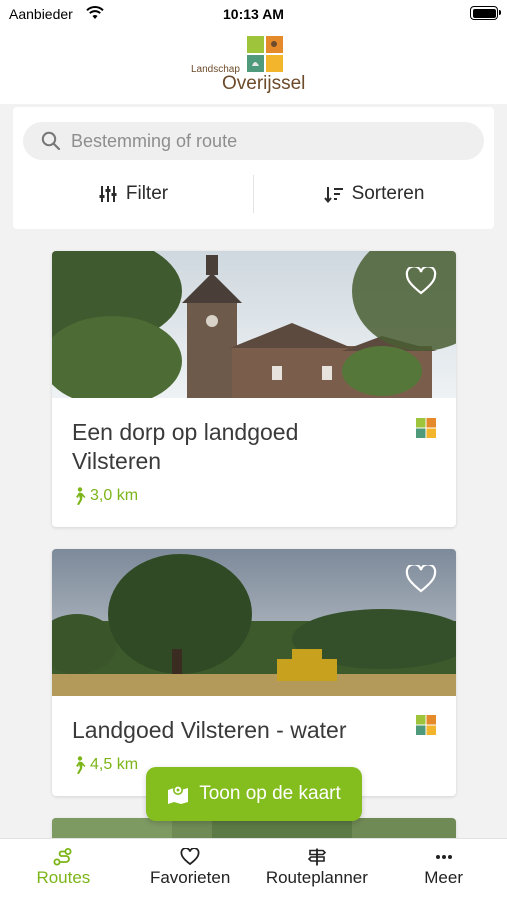  Describe the element at coordinates (333, 195) in the screenshot. I see `sort-icon` at that location.